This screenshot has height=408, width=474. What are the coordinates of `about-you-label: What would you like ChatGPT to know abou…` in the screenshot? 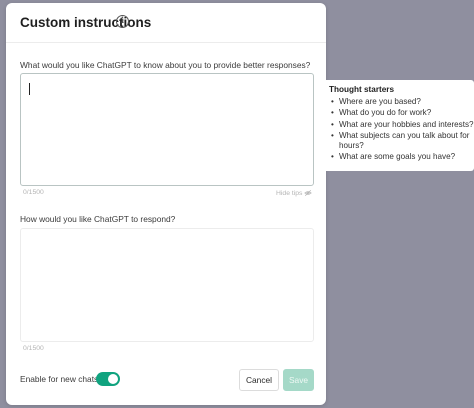 It's located at (165, 65).